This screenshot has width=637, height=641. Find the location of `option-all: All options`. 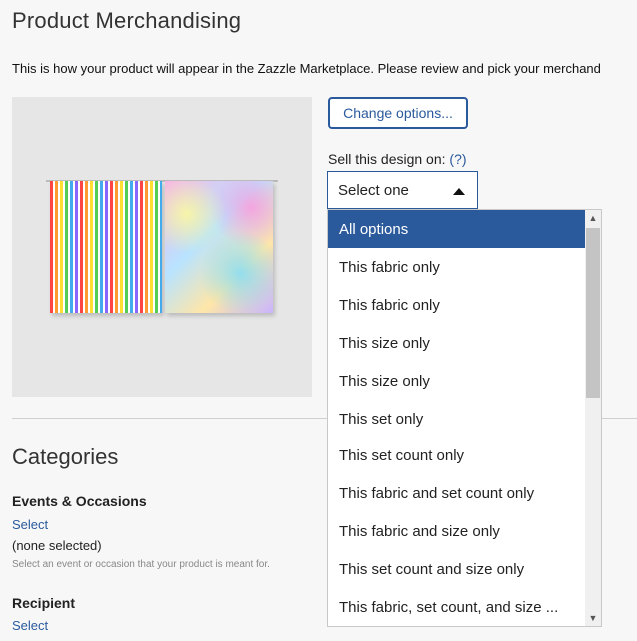

option-all: All options is located at coordinates (456, 229).